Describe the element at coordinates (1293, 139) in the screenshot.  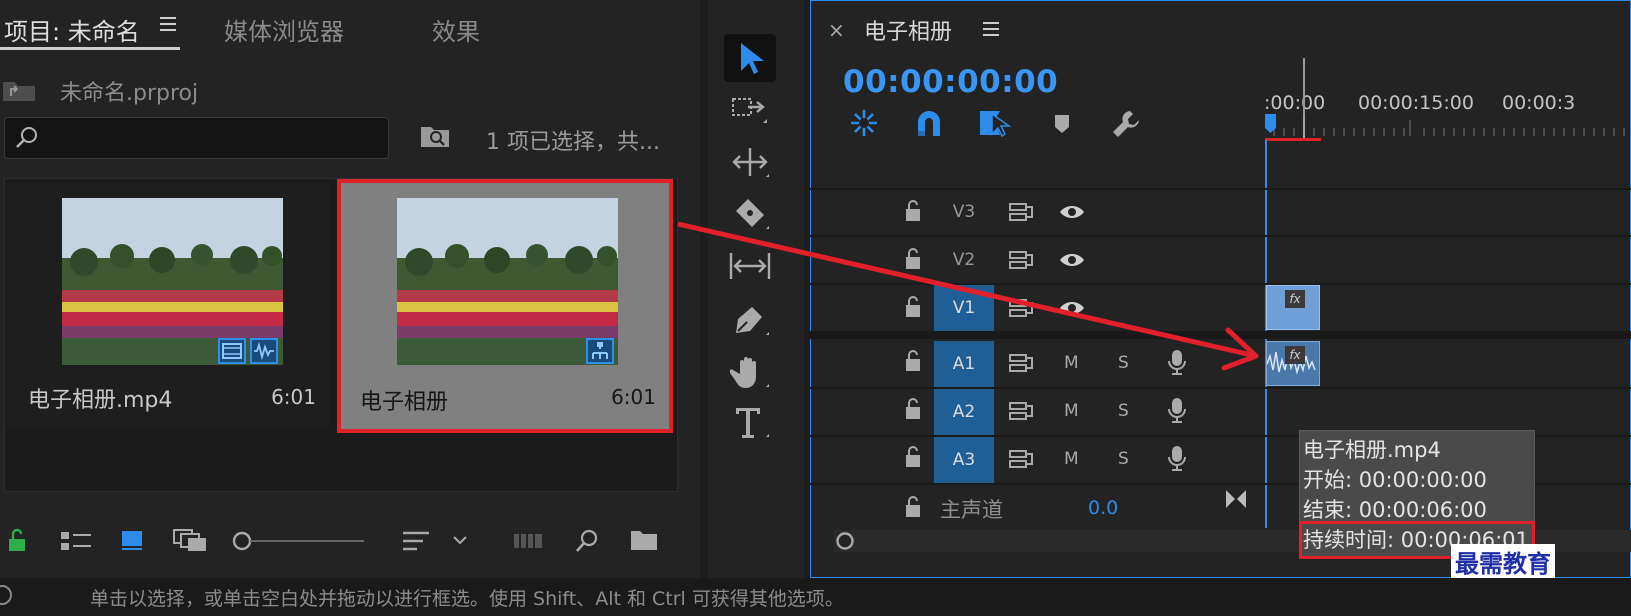
I see `work-area-bar` at that location.